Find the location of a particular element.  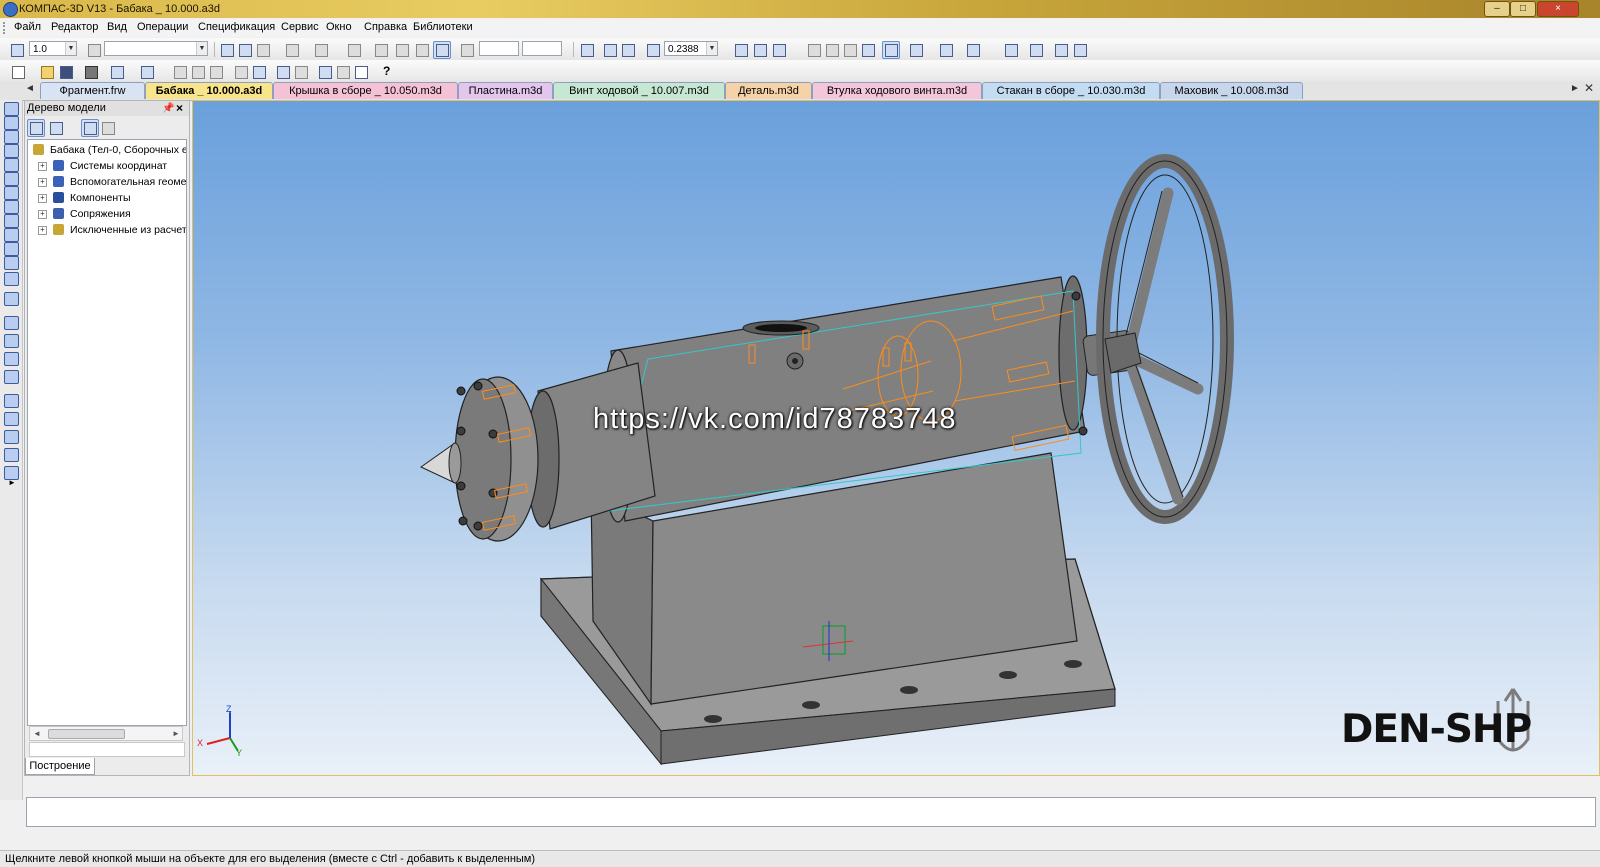

kompas-app-icon is located at coordinates (10, 9).